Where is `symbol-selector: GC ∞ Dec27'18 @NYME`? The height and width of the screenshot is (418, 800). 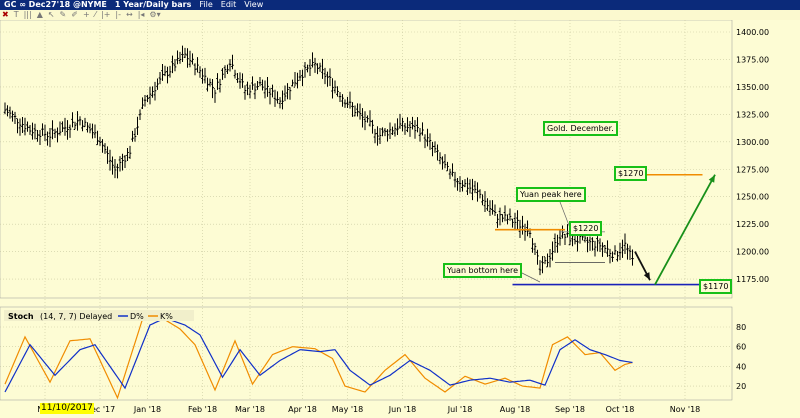 symbol-selector: GC ∞ Dec27'18 @NYME is located at coordinates (55, 5).